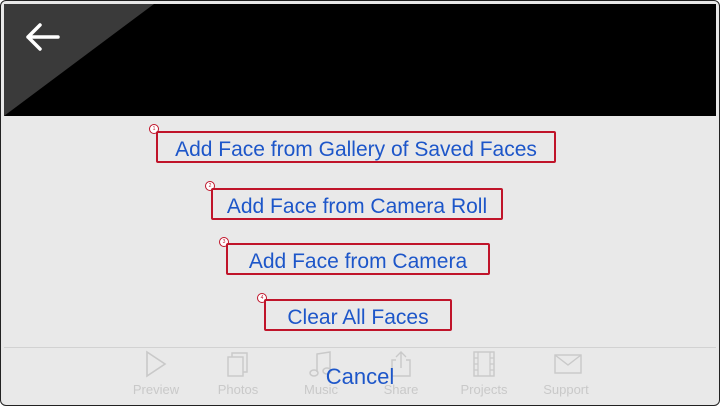 Image resolution: width=720 pixels, height=406 pixels. I want to click on add-face-camera-button: Add Face from Camera, so click(358, 259).